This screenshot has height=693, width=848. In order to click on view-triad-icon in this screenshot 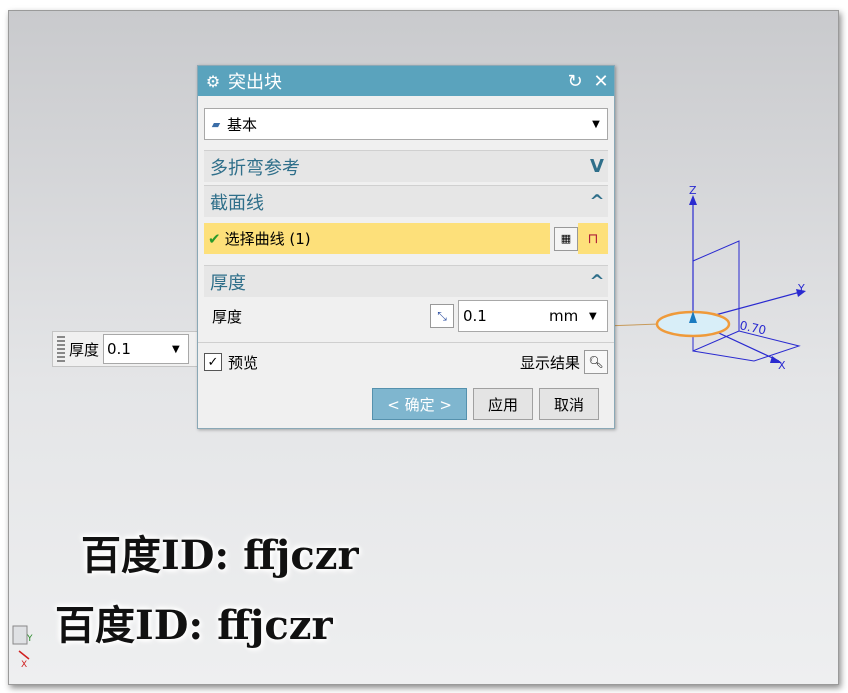, I will do `click(20, 635)`.